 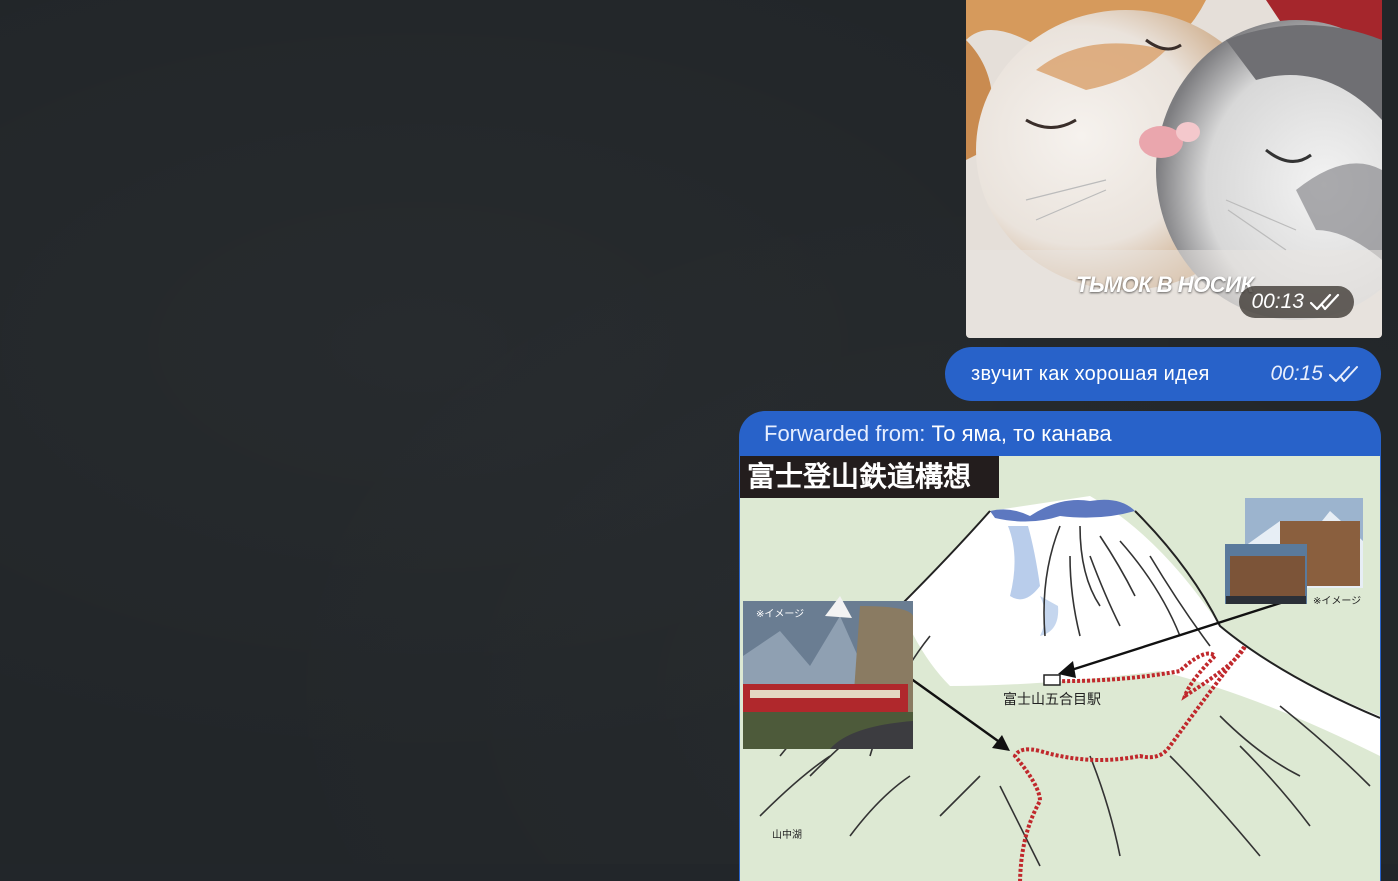 I want to click on forwarded-prefix: Forwarded from:, so click(x=845, y=433).